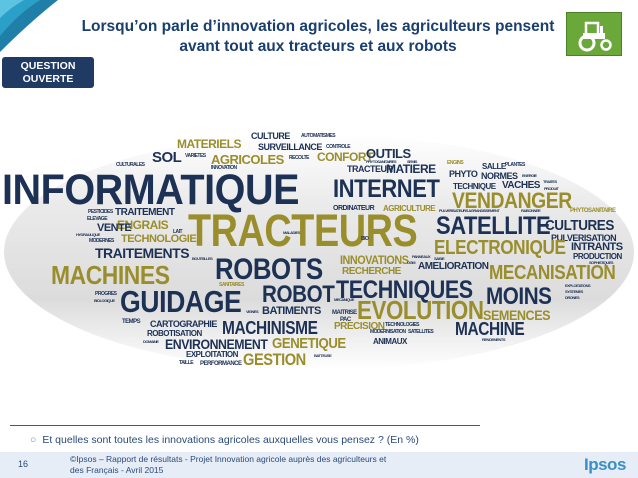  Describe the element at coordinates (463, 174) in the screenshot. I see `word-phyto: PHYTO` at that location.